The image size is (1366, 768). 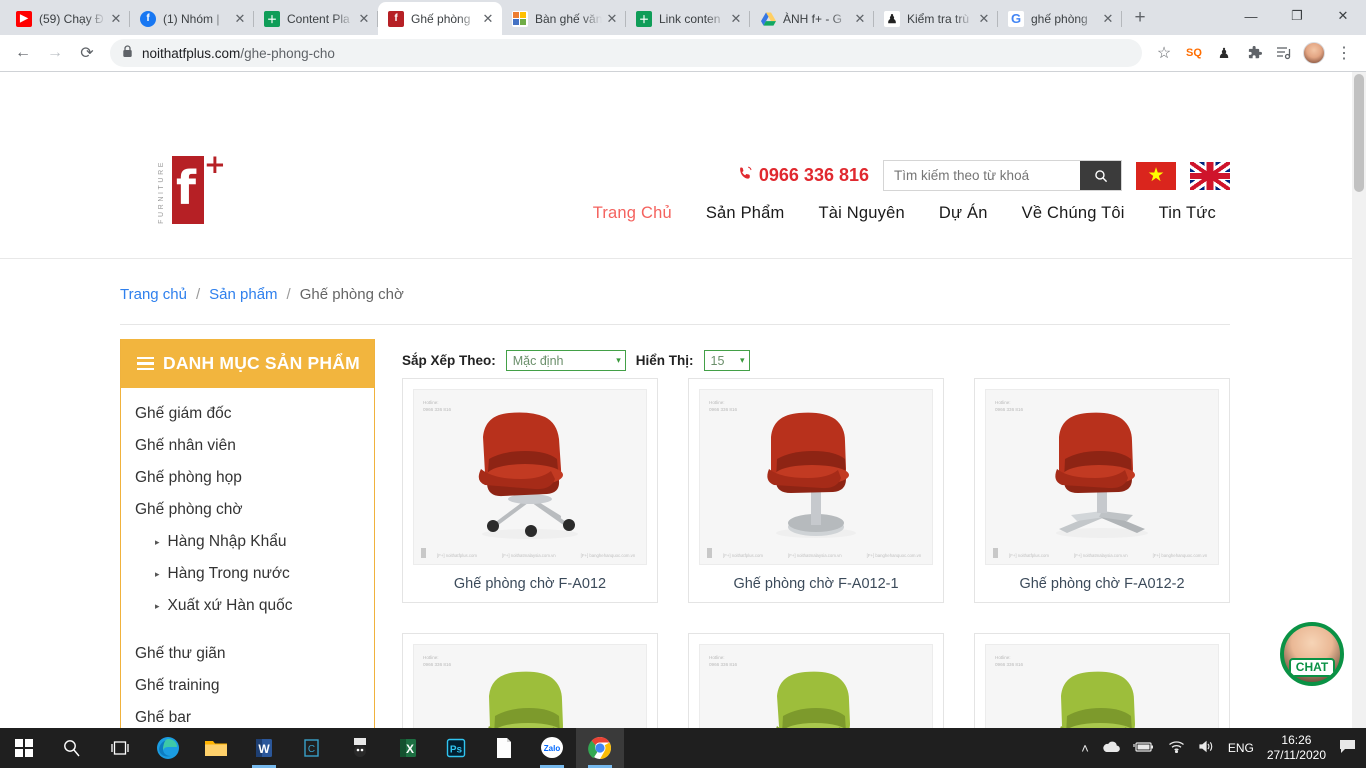 I want to click on nav-item-du-an: Dự Án, so click(x=963, y=213).